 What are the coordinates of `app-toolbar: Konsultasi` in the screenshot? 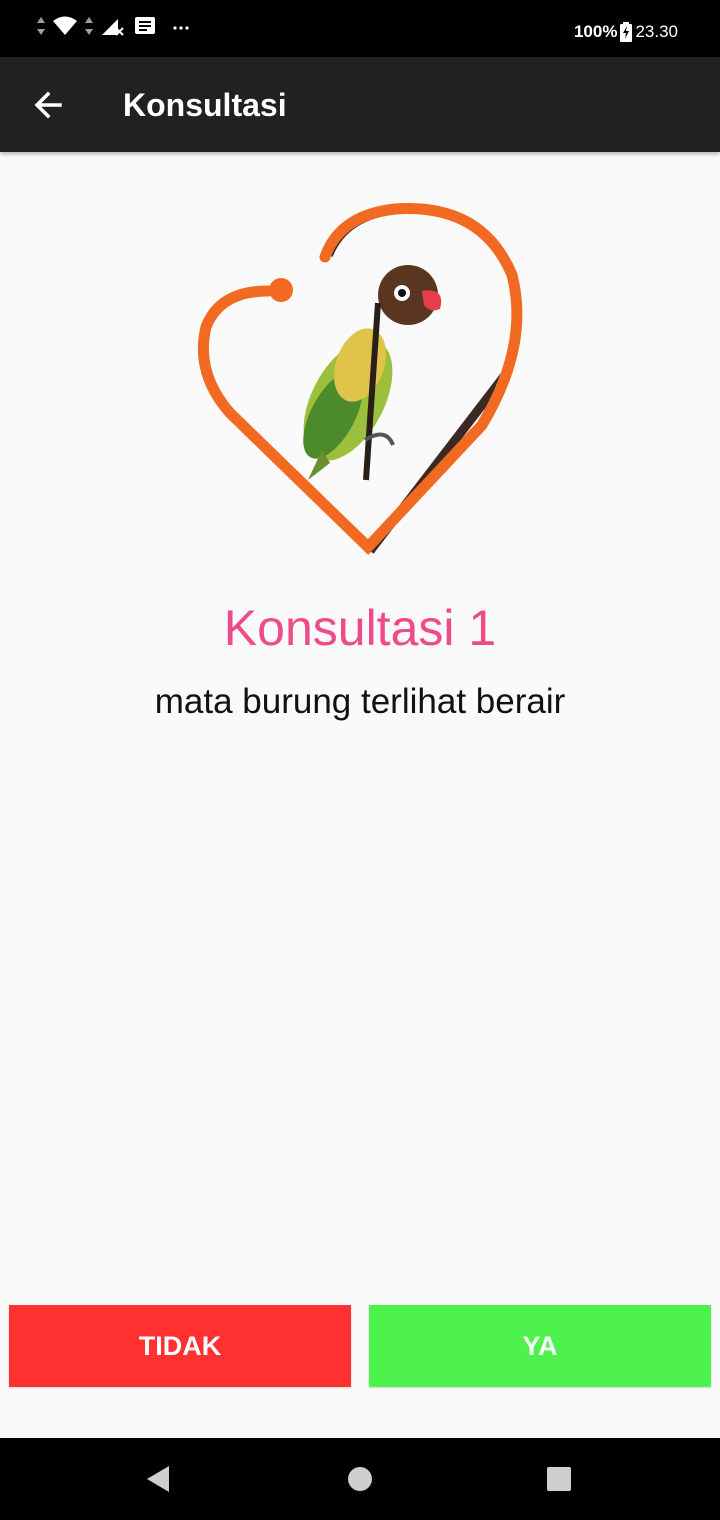 It's located at (360, 104).